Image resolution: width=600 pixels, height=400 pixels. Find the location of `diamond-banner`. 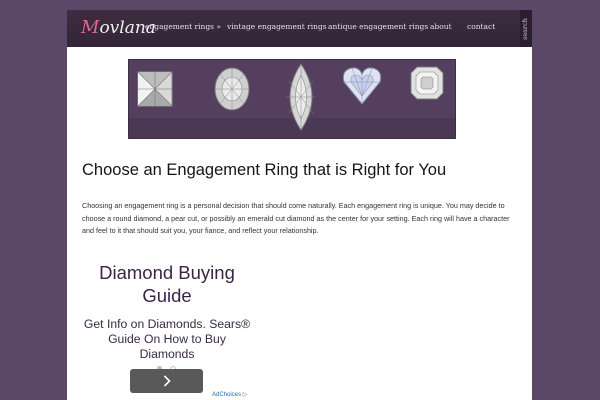

diamond-banner is located at coordinates (292, 99).